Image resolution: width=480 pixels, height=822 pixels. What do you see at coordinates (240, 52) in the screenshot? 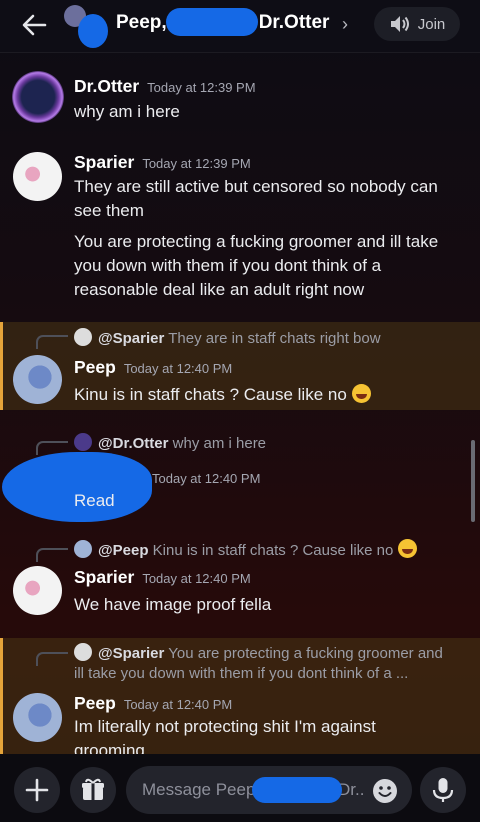
I see `divider` at bounding box center [240, 52].